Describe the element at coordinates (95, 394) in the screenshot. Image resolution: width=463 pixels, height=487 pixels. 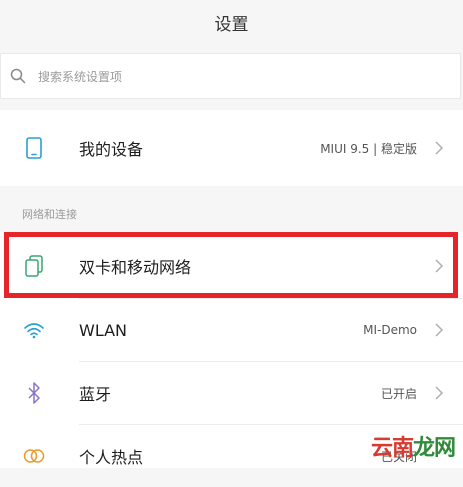
I see `bluetooth-label: 蓝牙` at that location.